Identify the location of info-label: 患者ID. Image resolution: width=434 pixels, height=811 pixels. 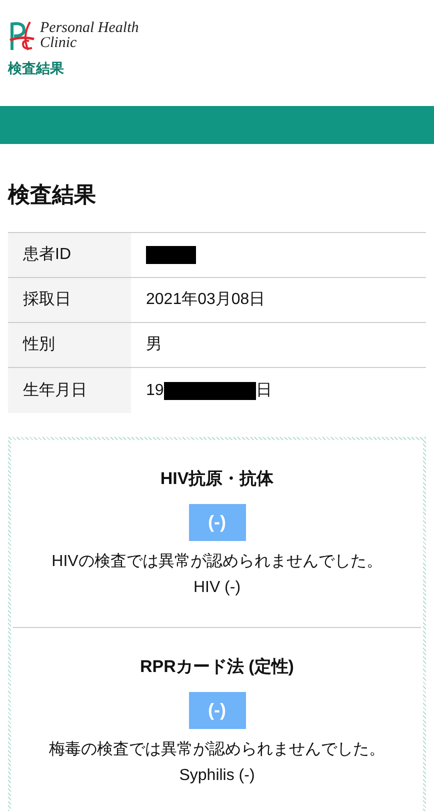
(69, 255).